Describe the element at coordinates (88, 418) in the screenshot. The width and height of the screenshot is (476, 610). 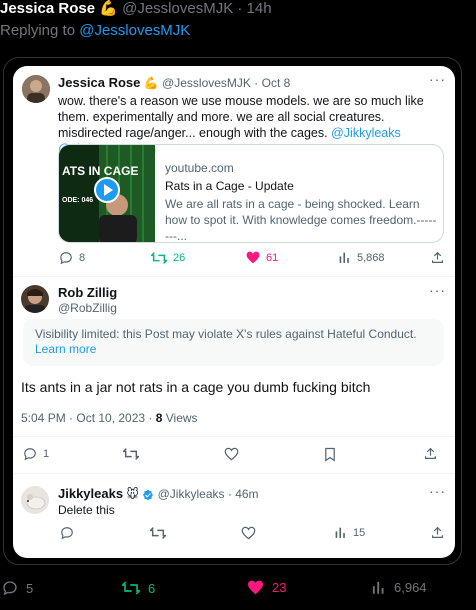
I see `reply-timestamp: 5:04 PM · Oct 10, 2023 ·` at that location.